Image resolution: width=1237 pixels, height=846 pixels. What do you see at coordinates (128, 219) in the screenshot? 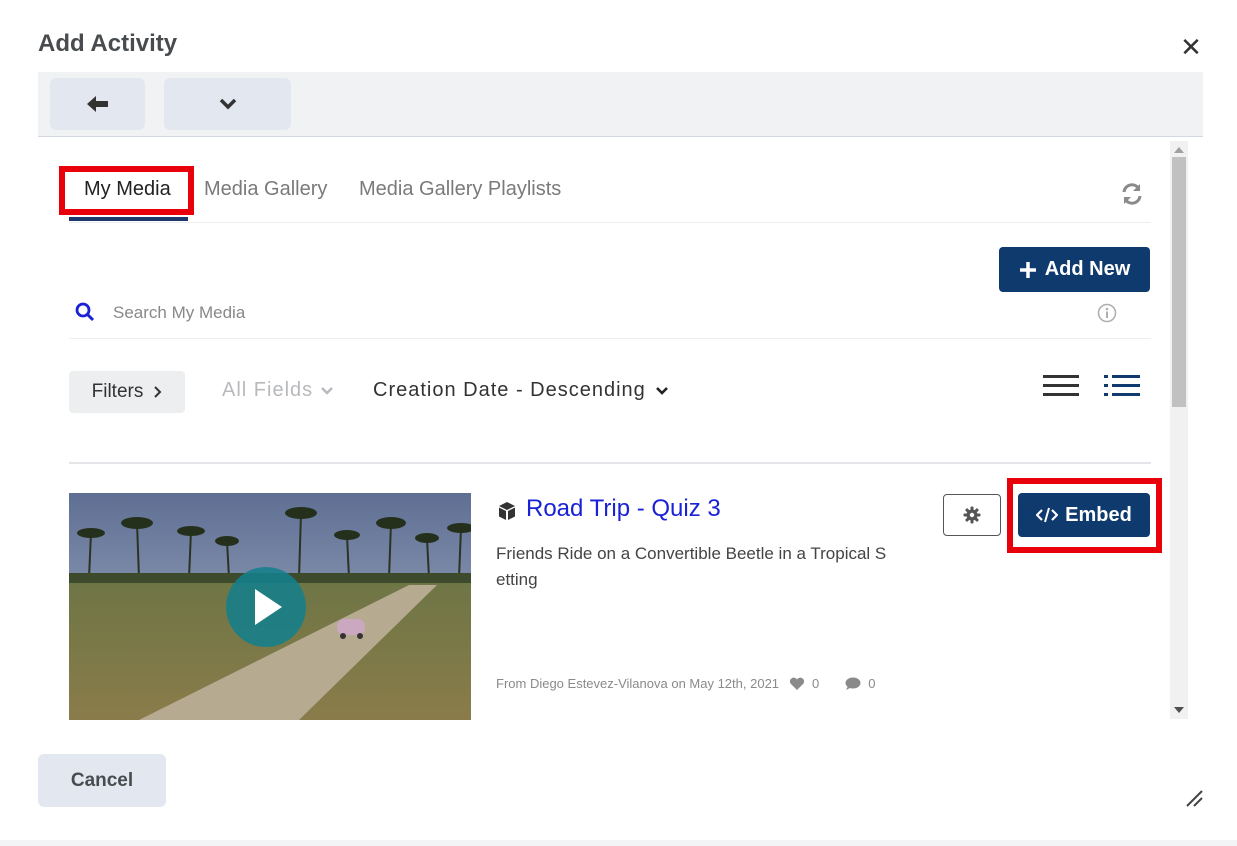
I see `active-tab-indicator` at bounding box center [128, 219].